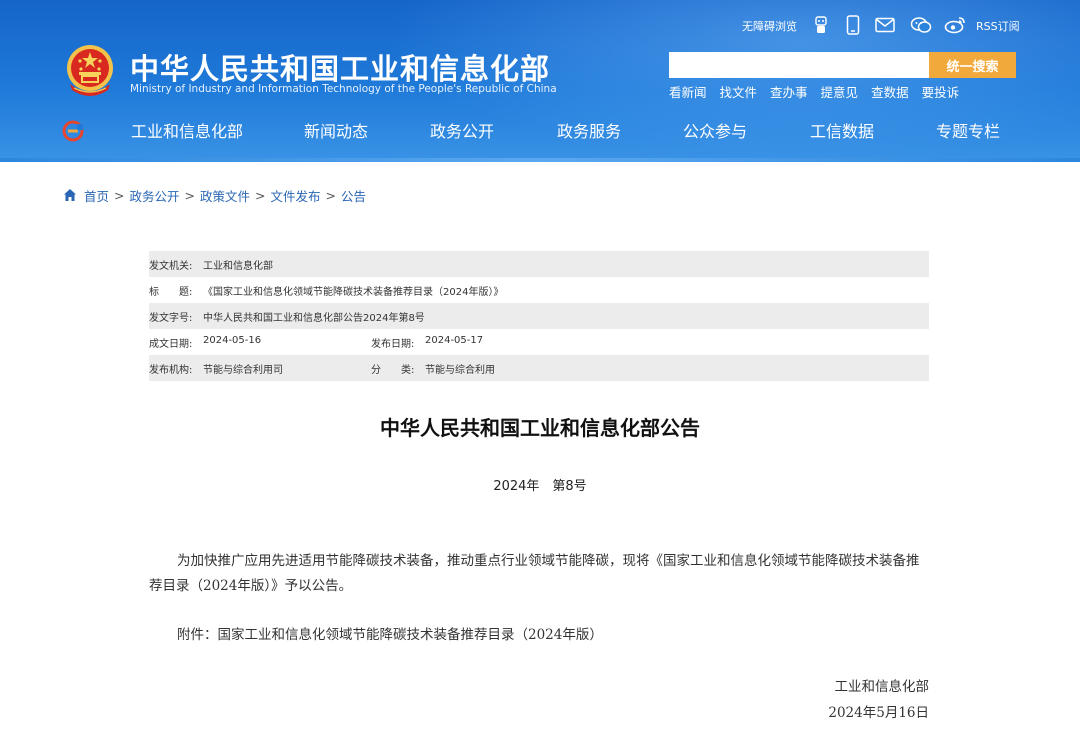 The height and width of the screenshot is (748, 1080). Describe the element at coordinates (353, 292) in the screenshot. I see `meta-title-value: 《国家工业和信息化领域节能降碳技术装备推荐目录（2024年版）》` at that location.